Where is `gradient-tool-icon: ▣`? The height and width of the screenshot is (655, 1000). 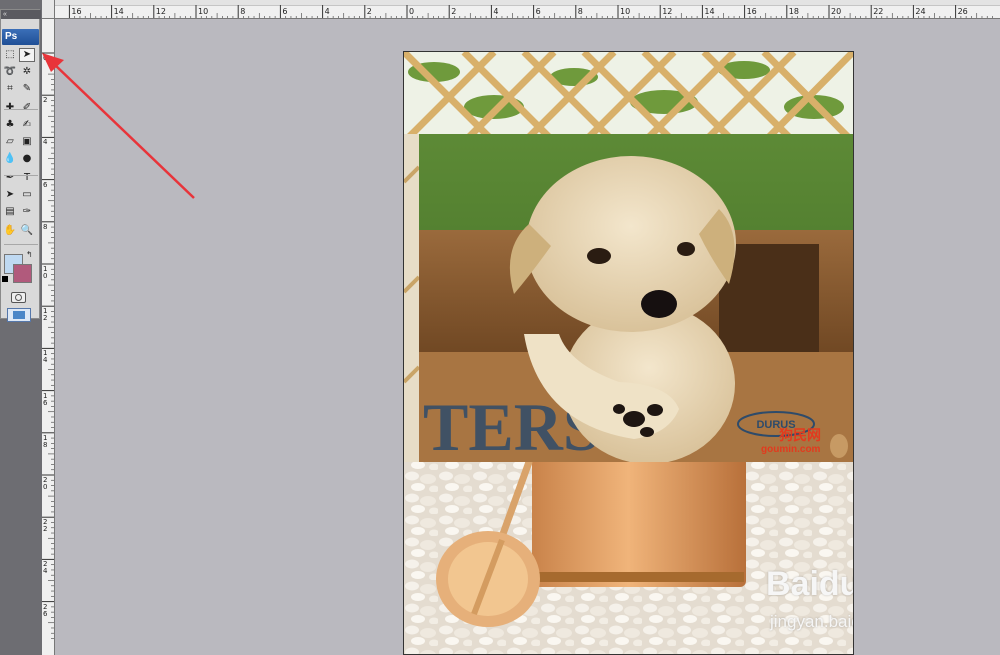 gradient-tool-icon: ▣ is located at coordinates (27, 142).